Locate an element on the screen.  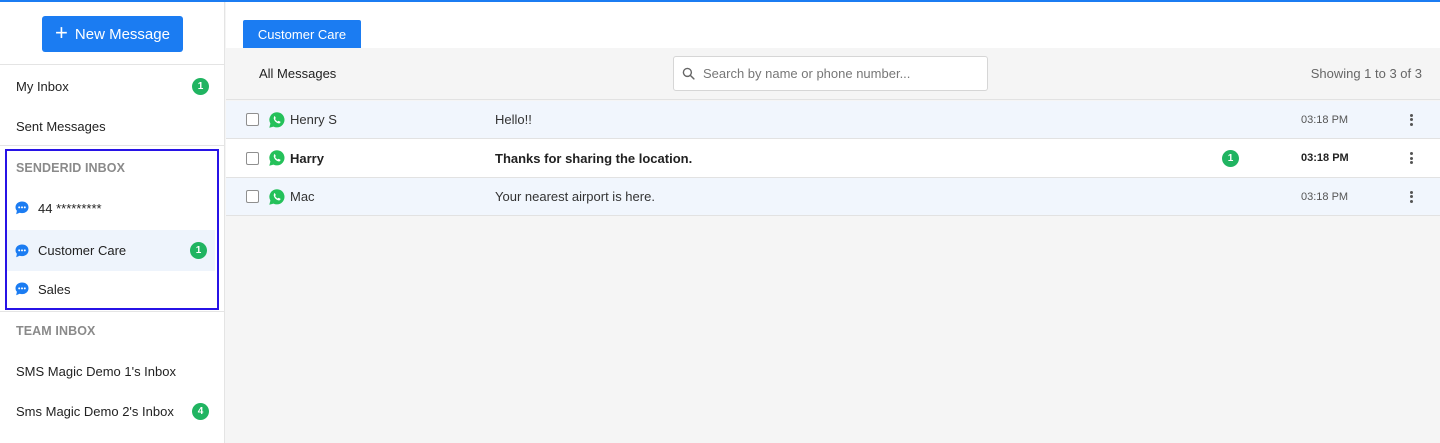
plus-icon: + is located at coordinates (61, 32).